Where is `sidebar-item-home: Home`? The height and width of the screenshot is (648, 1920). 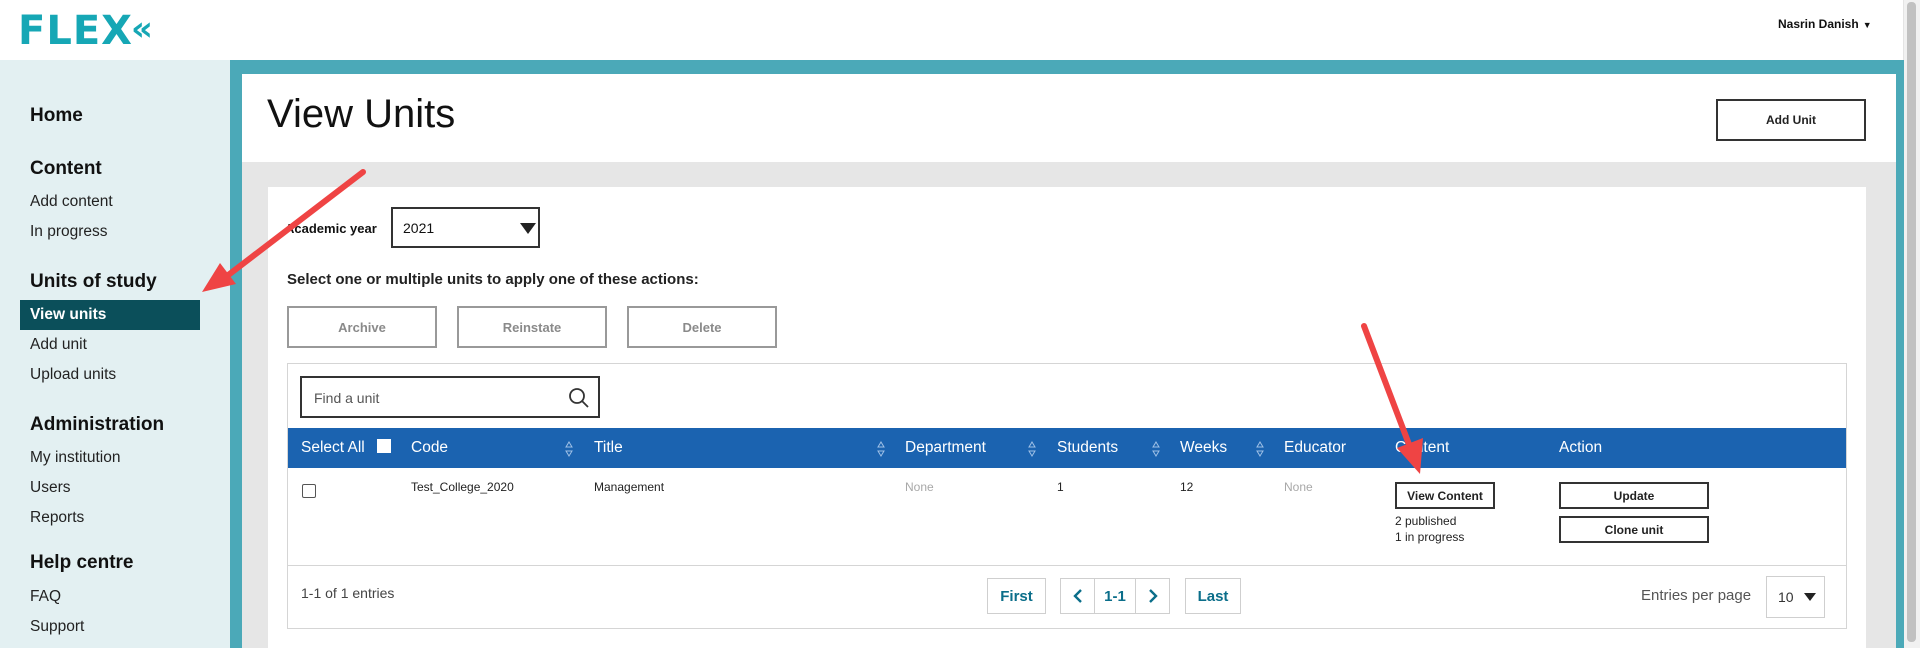 sidebar-item-home: Home is located at coordinates (56, 116).